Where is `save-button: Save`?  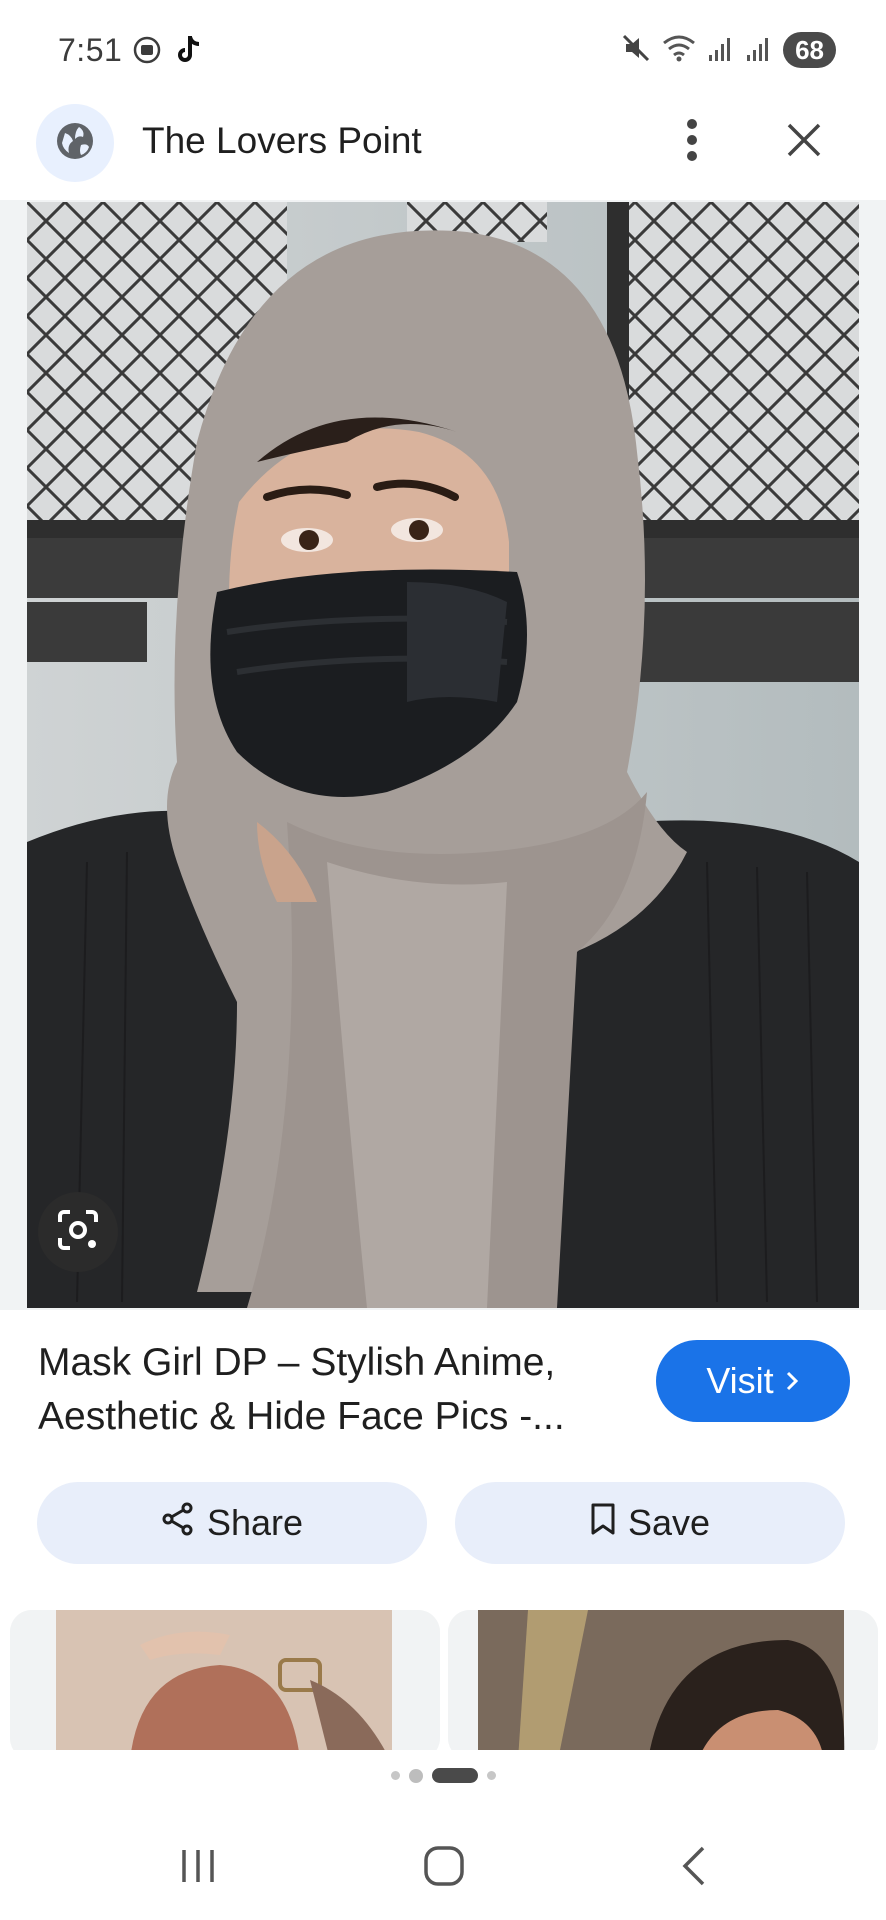
save-button: Save is located at coordinates (650, 1523).